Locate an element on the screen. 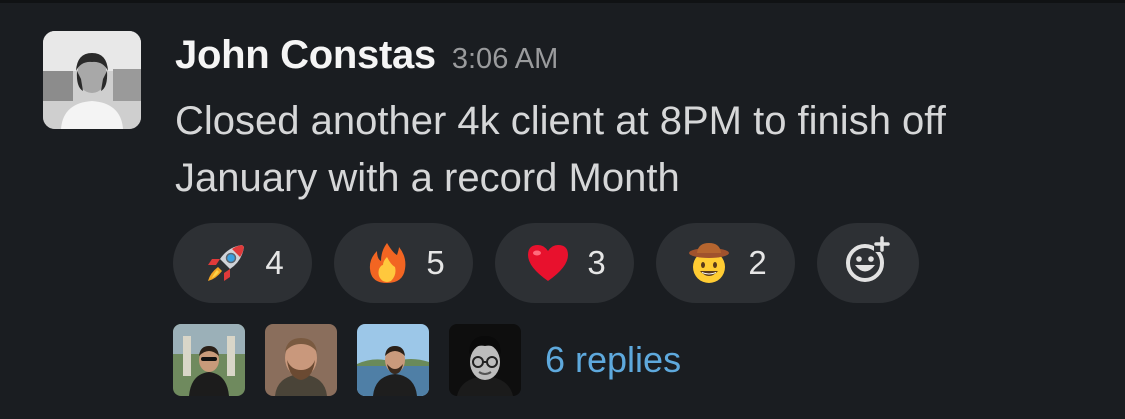 The image size is (1125, 419). cowboy-hat-face-icon is located at coordinates (709, 263).